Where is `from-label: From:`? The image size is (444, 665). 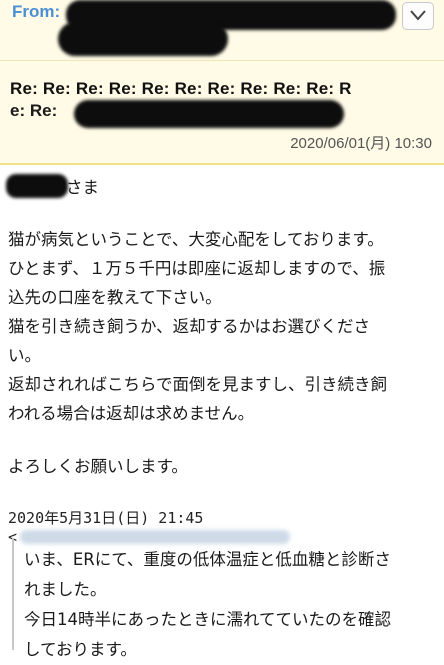 from-label: From: is located at coordinates (36, 11).